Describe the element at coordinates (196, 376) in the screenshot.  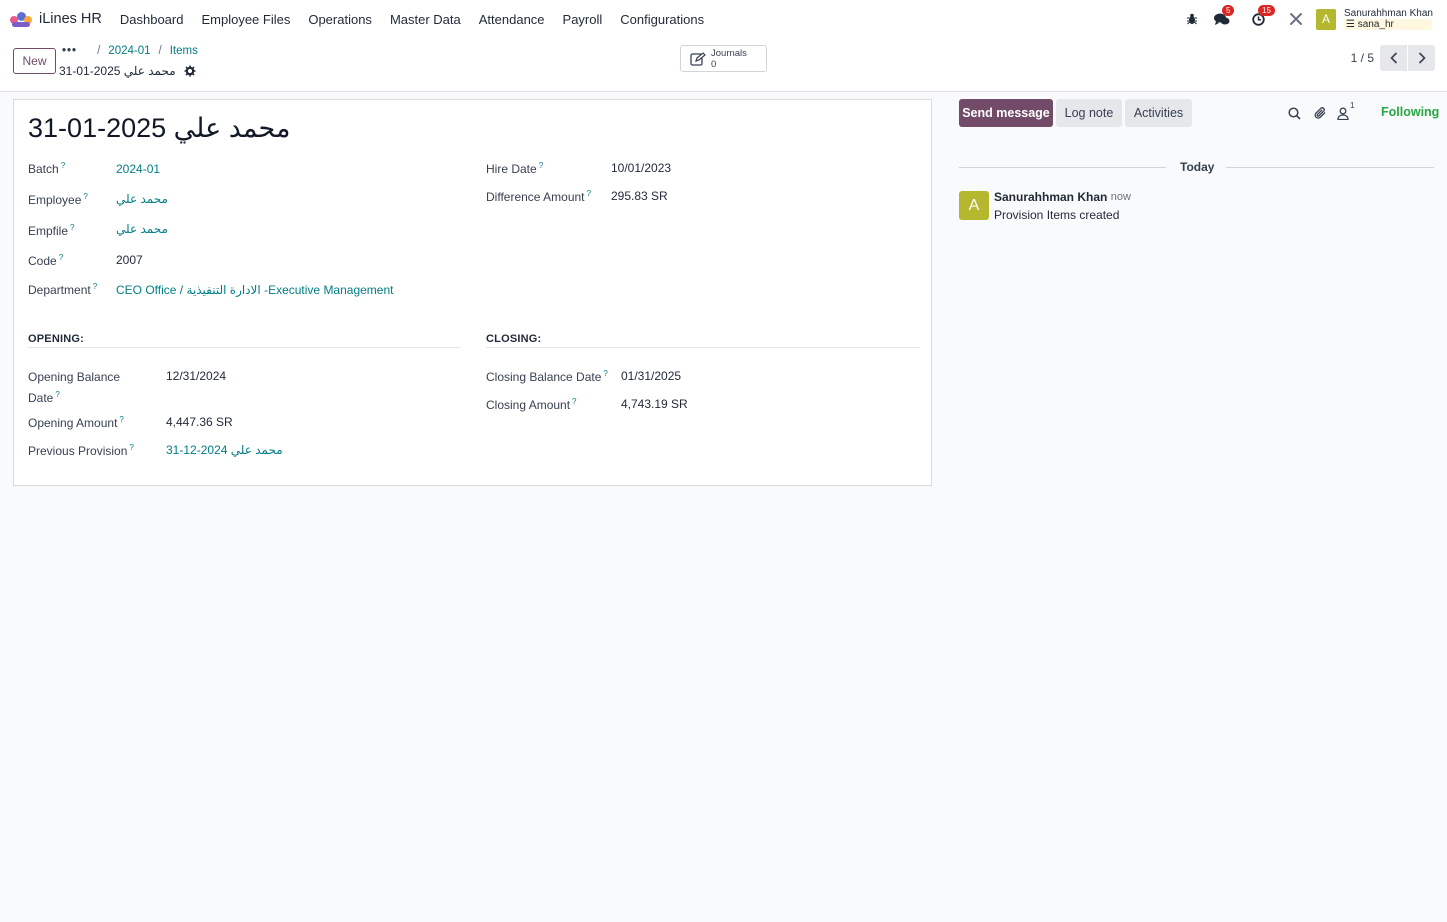
I see `opening-balance-date-value: 12/31/2024` at that location.